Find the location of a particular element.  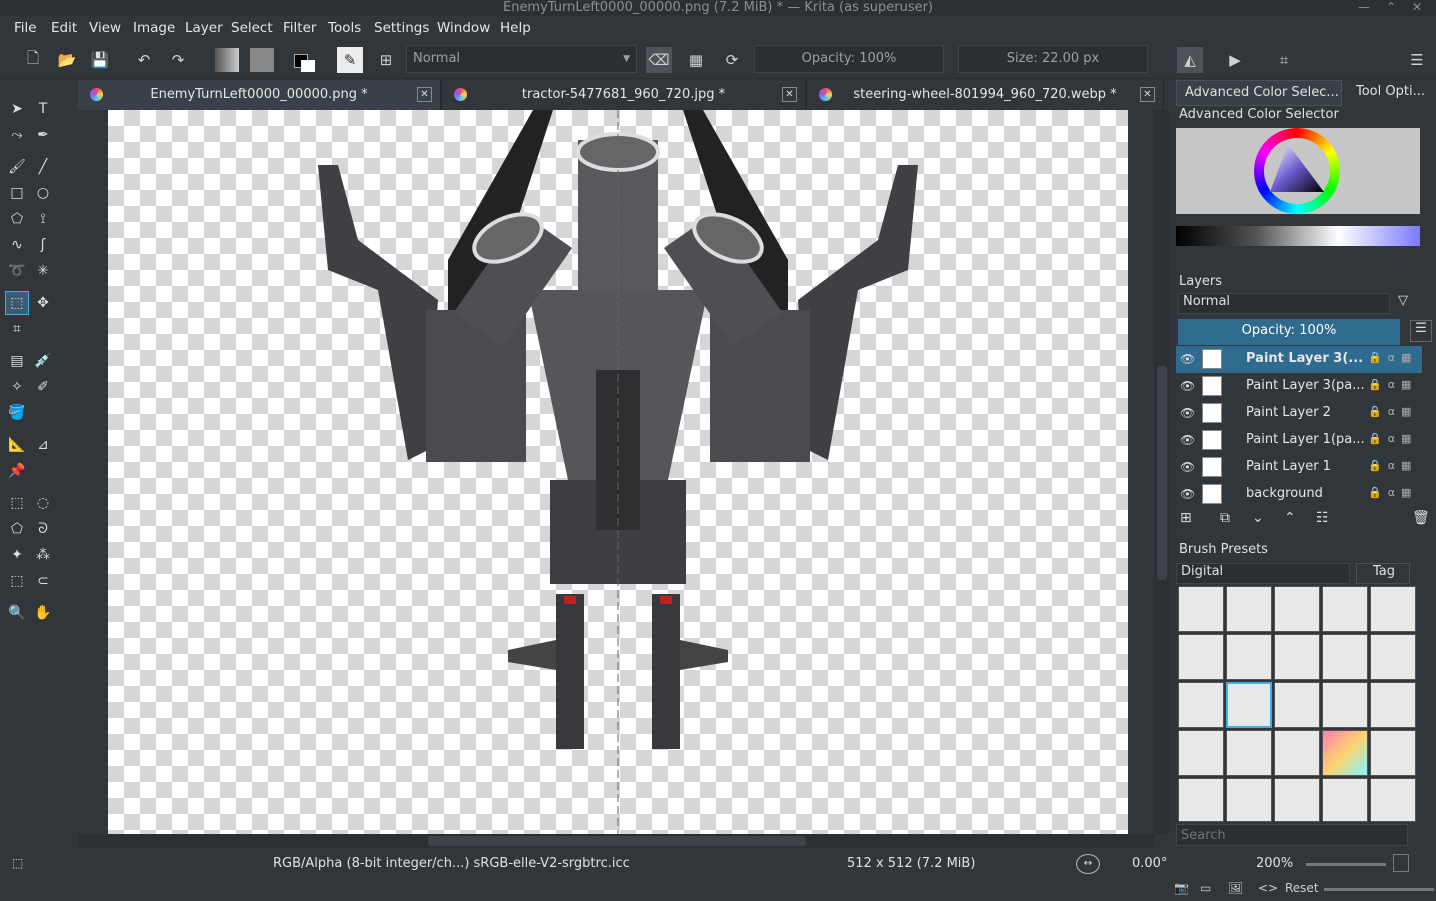

selection-icon: ⬚ is located at coordinates (17, 863).